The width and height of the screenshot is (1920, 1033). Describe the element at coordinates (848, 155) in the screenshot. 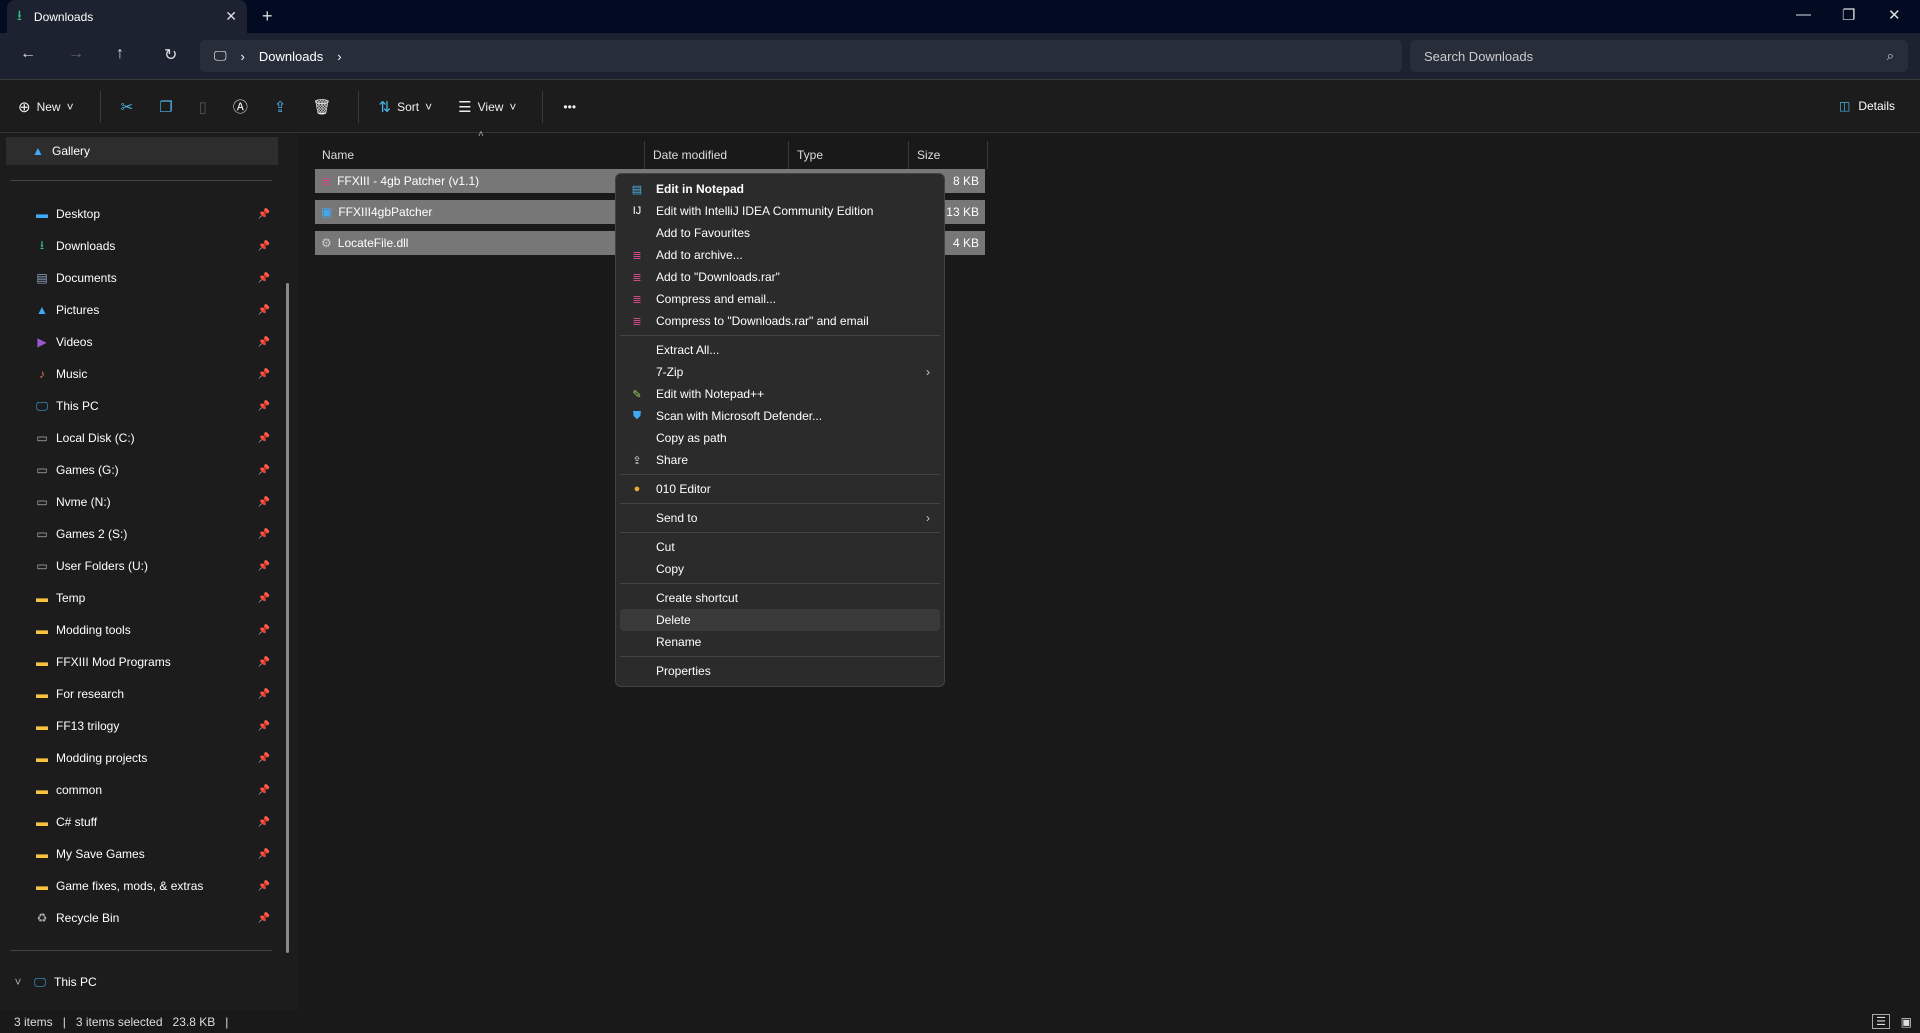

I see `column-header-type: Type` at that location.